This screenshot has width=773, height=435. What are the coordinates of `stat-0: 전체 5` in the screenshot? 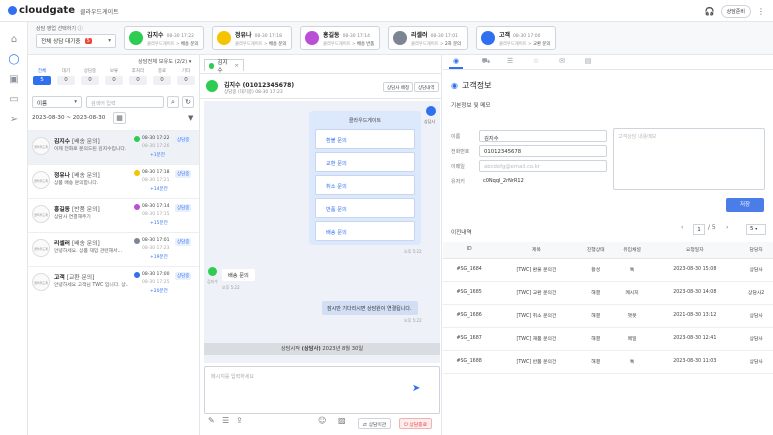 It's located at (42, 76).